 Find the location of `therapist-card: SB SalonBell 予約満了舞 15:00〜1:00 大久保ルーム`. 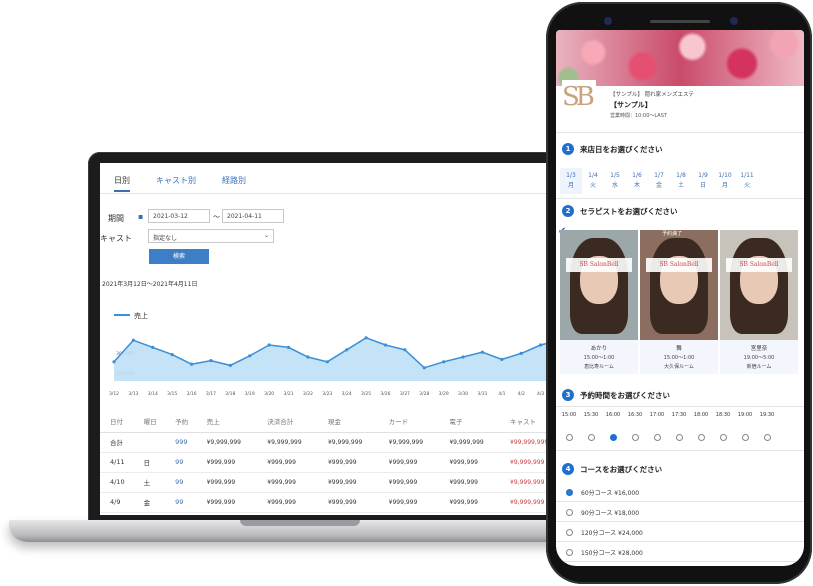

therapist-card: SB SalonBell 予約満了舞 15:00〜1:00 大久保ルーム is located at coordinates (679, 302).